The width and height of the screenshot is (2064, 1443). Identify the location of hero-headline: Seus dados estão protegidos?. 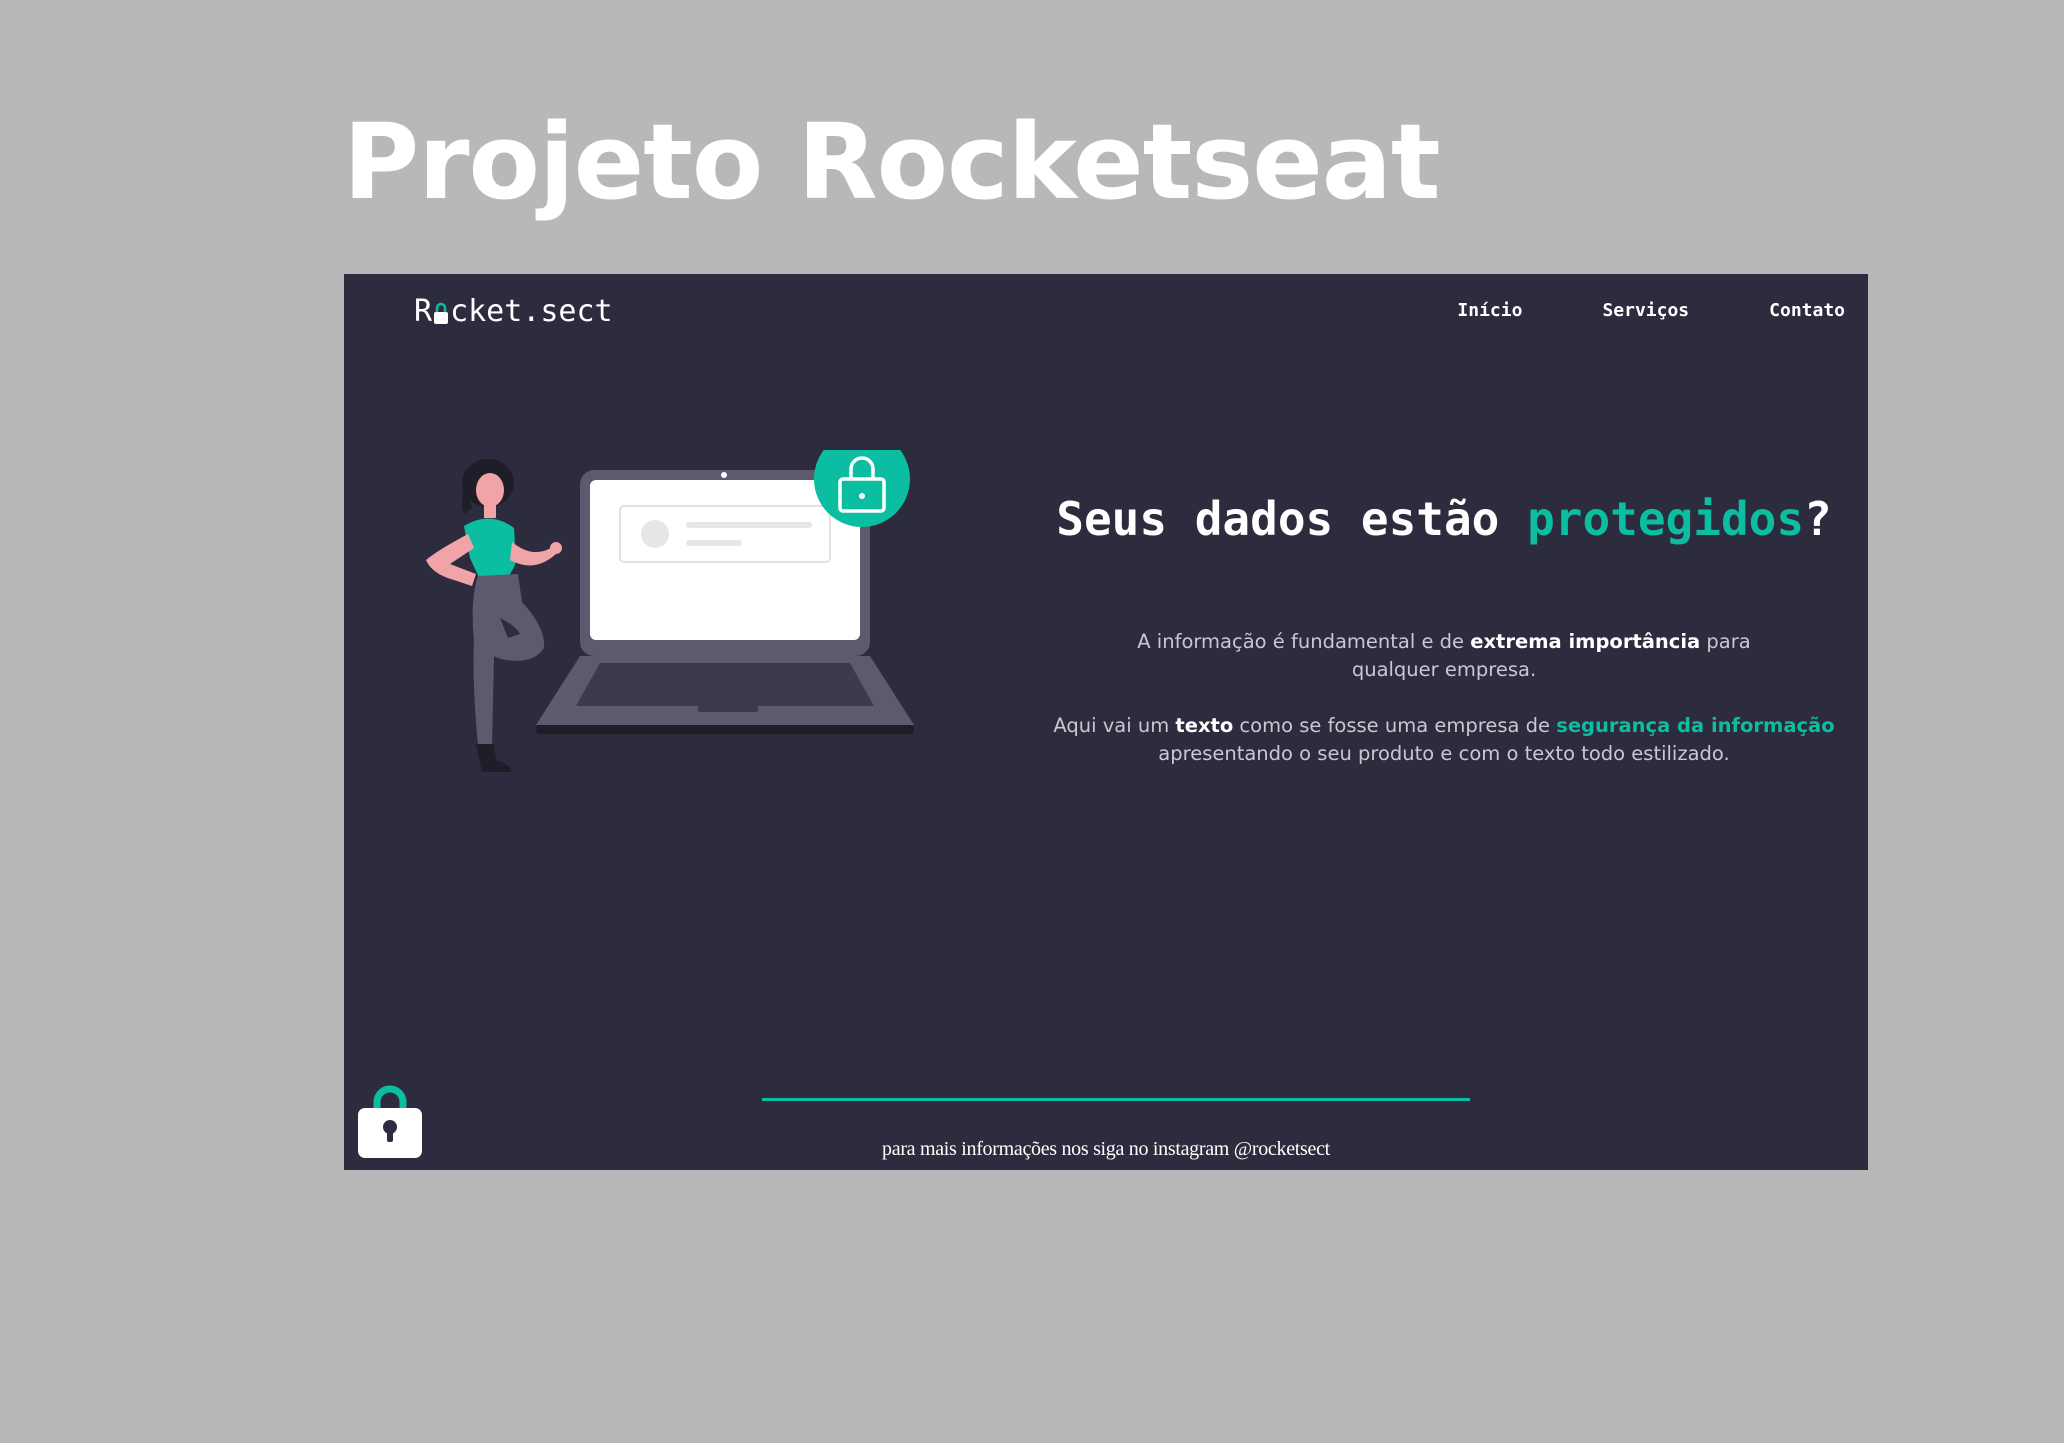
(1444, 519).